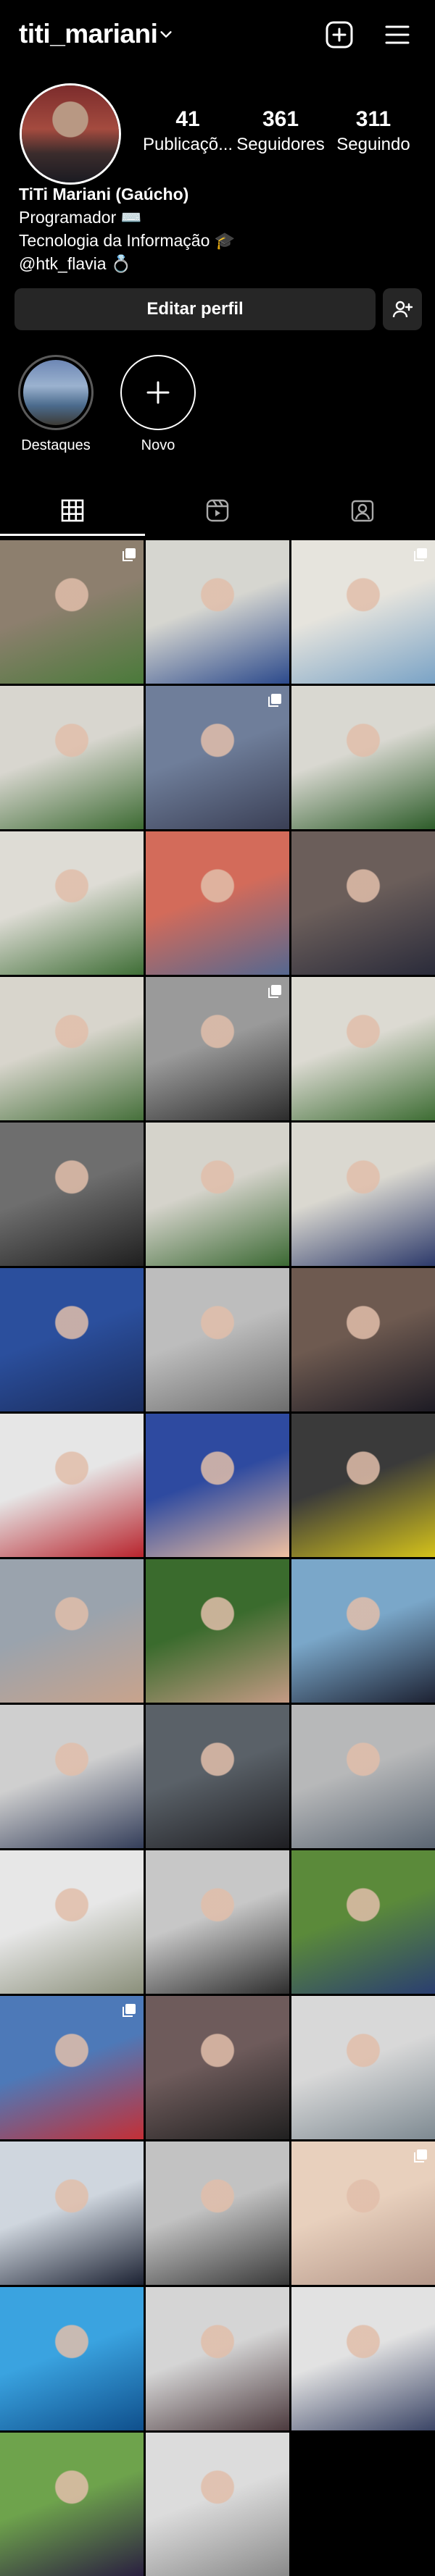 The height and width of the screenshot is (2576, 435). Describe the element at coordinates (195, 309) in the screenshot. I see `edit-profile-button: Editar perfil` at that location.